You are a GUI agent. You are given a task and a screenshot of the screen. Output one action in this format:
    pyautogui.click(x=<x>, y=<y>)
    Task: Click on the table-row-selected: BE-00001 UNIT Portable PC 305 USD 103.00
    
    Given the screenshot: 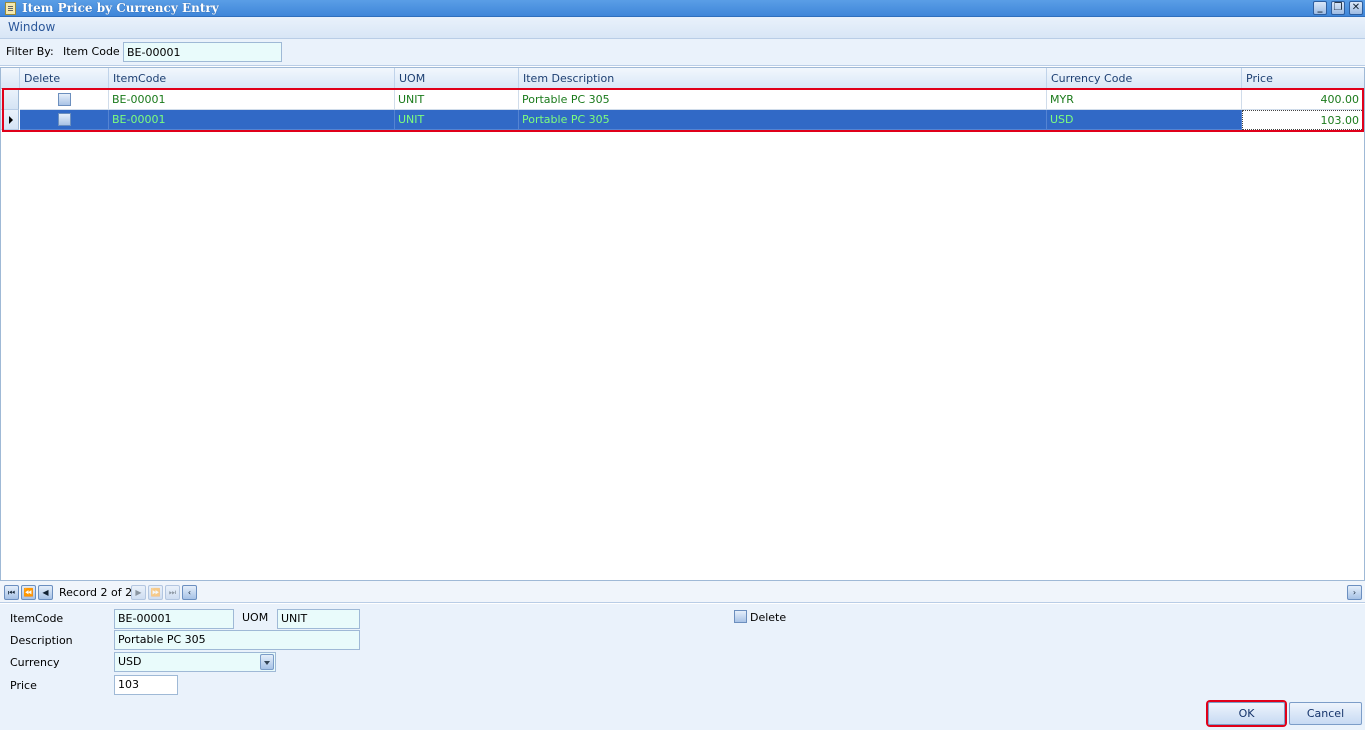 What is the action you would take?
    pyautogui.click(x=682, y=120)
    